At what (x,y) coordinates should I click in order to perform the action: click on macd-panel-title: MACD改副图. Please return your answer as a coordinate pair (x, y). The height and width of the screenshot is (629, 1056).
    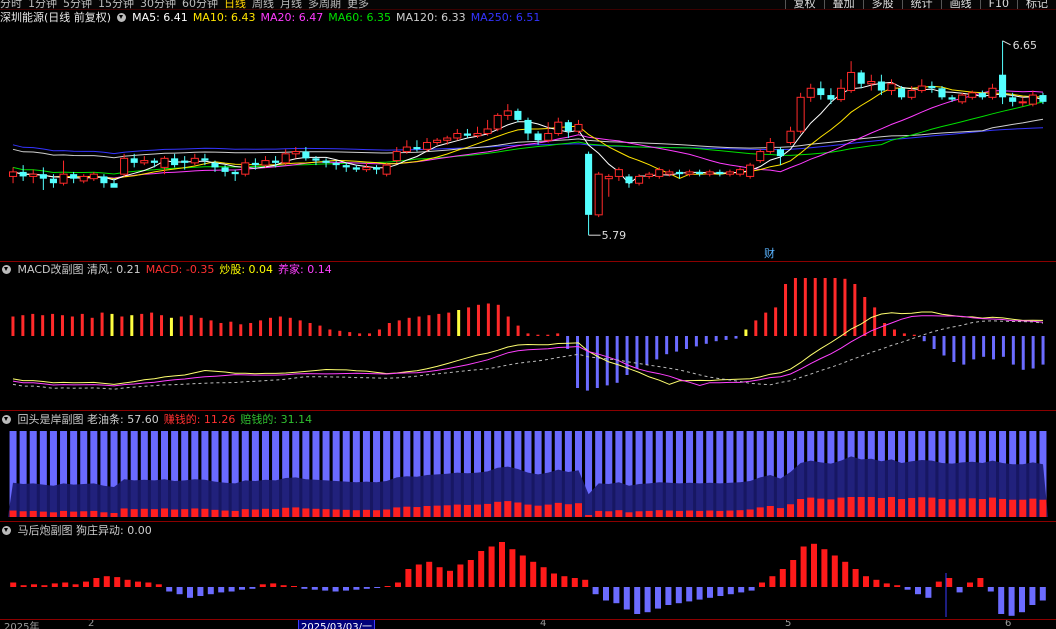
    Looking at the image, I should click on (51, 269).